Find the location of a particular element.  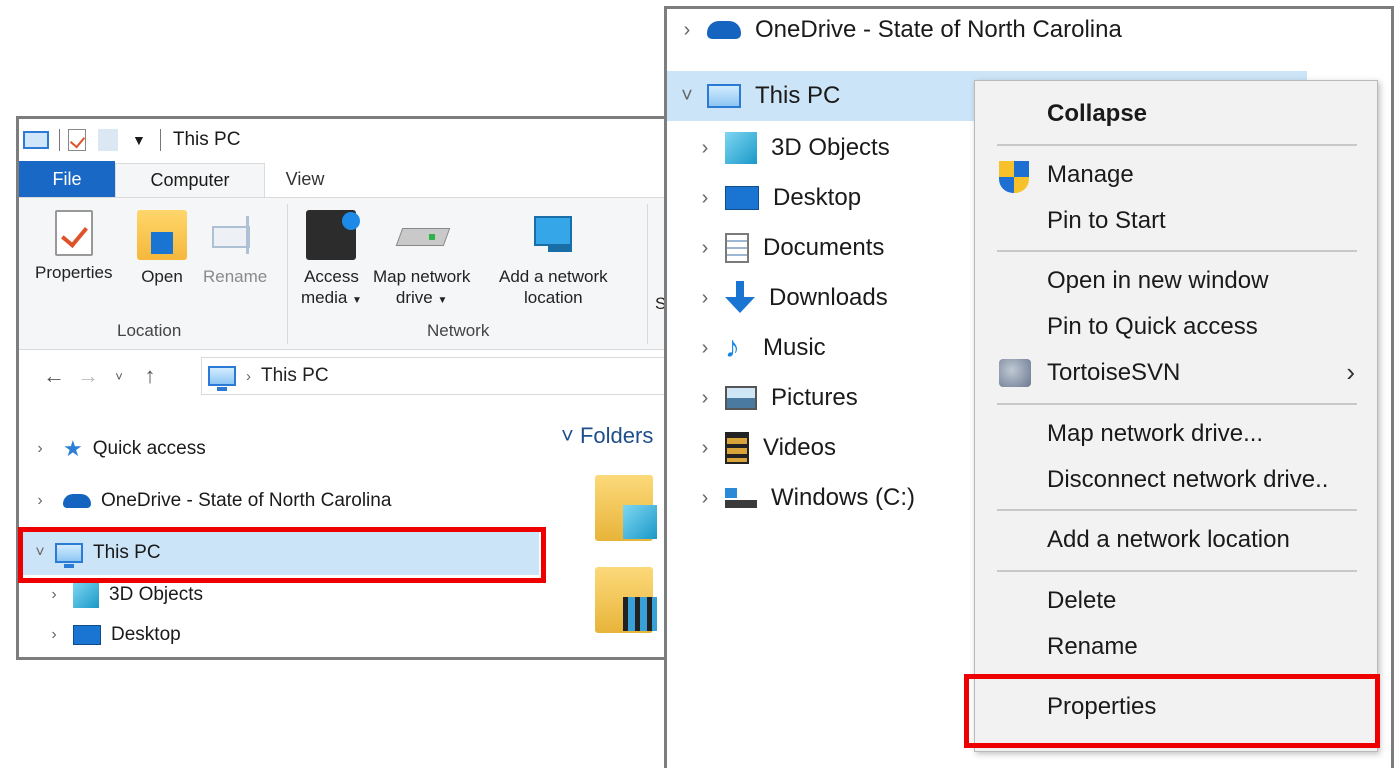

drive-icon is located at coordinates (741, 498).